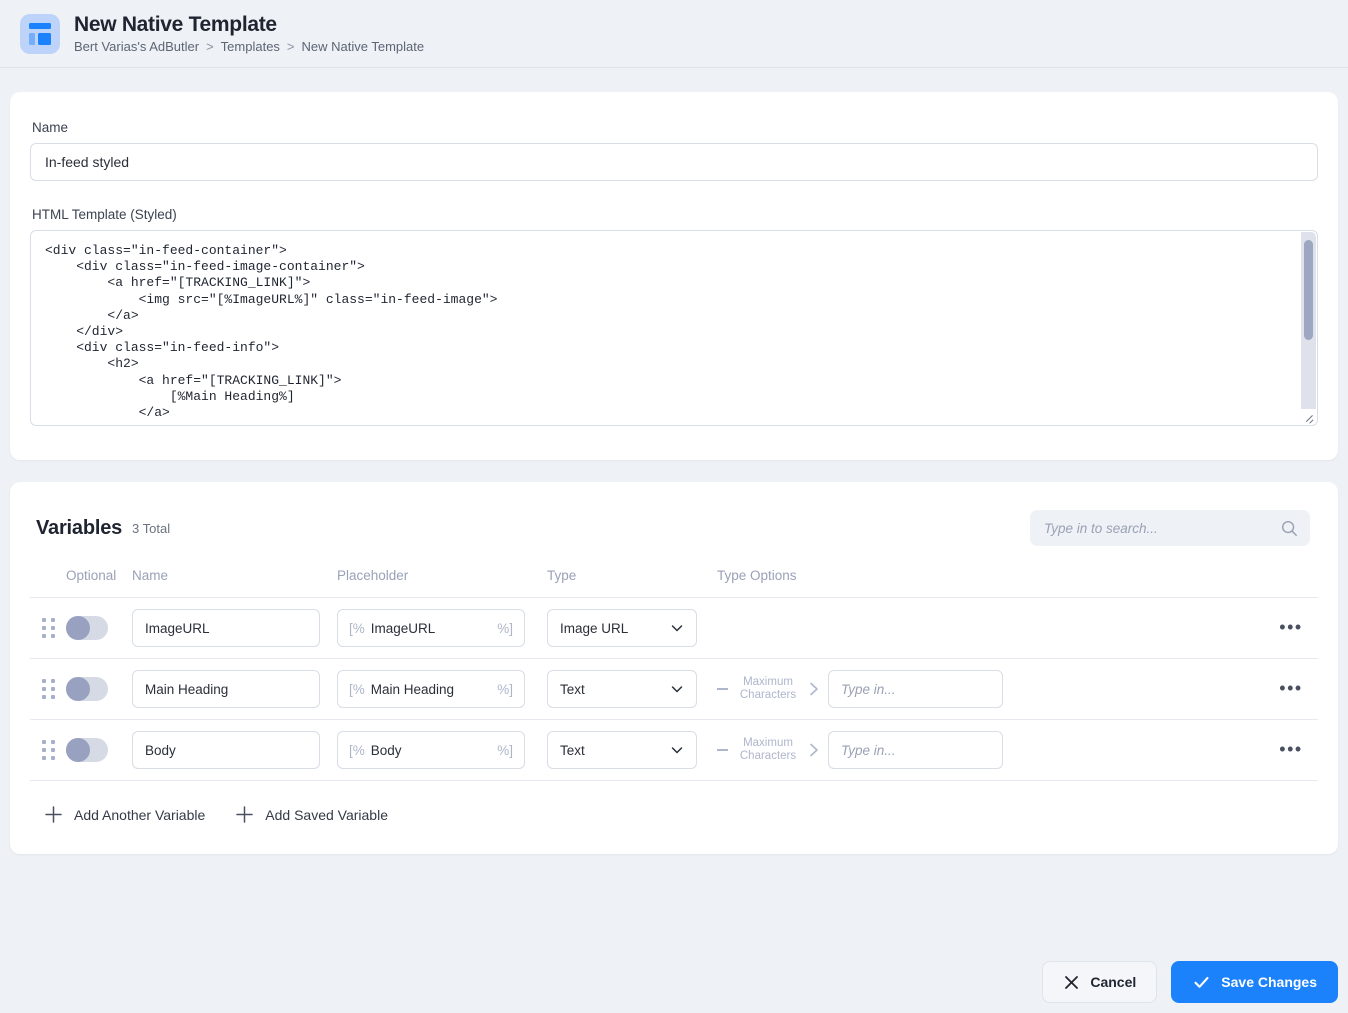 Image resolution: width=1348 pixels, height=1013 pixels. I want to click on table-row: [% Body %] Text Maximum C, so click(674, 750).